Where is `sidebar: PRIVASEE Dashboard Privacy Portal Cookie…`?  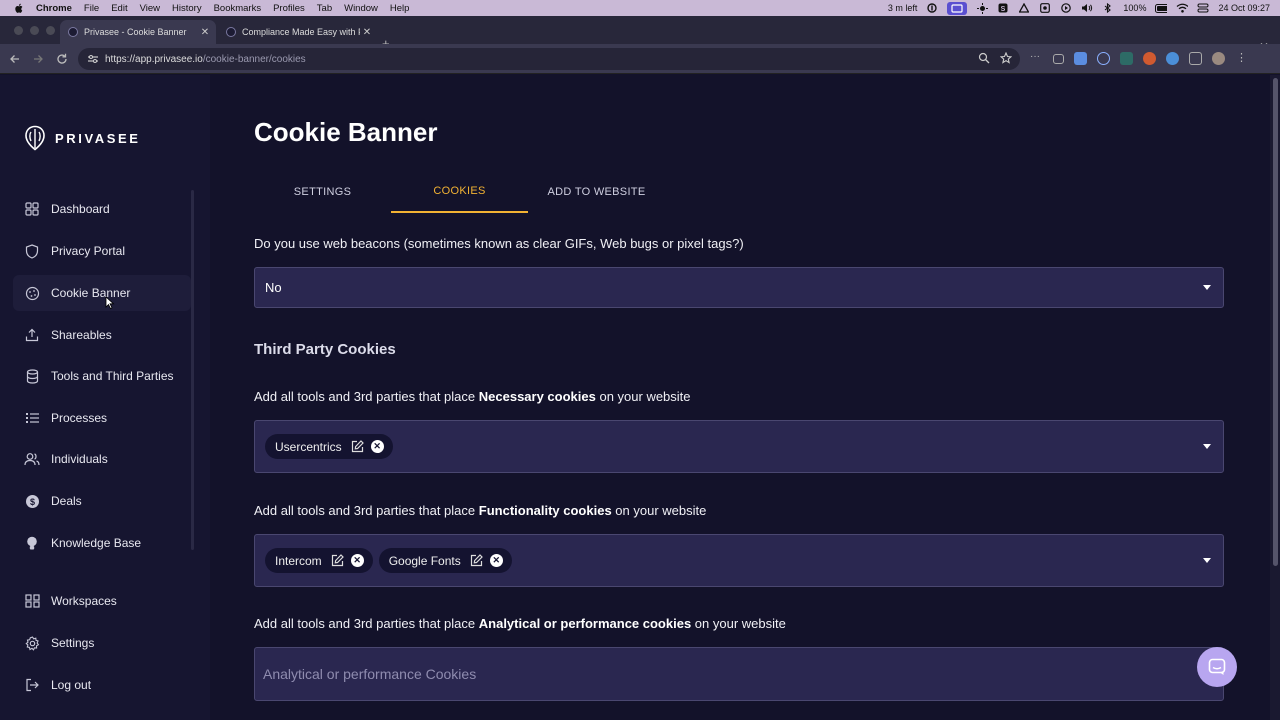
sidebar: PRIVASEE Dashboard Privacy Portal Cookie… is located at coordinates (105, 397).